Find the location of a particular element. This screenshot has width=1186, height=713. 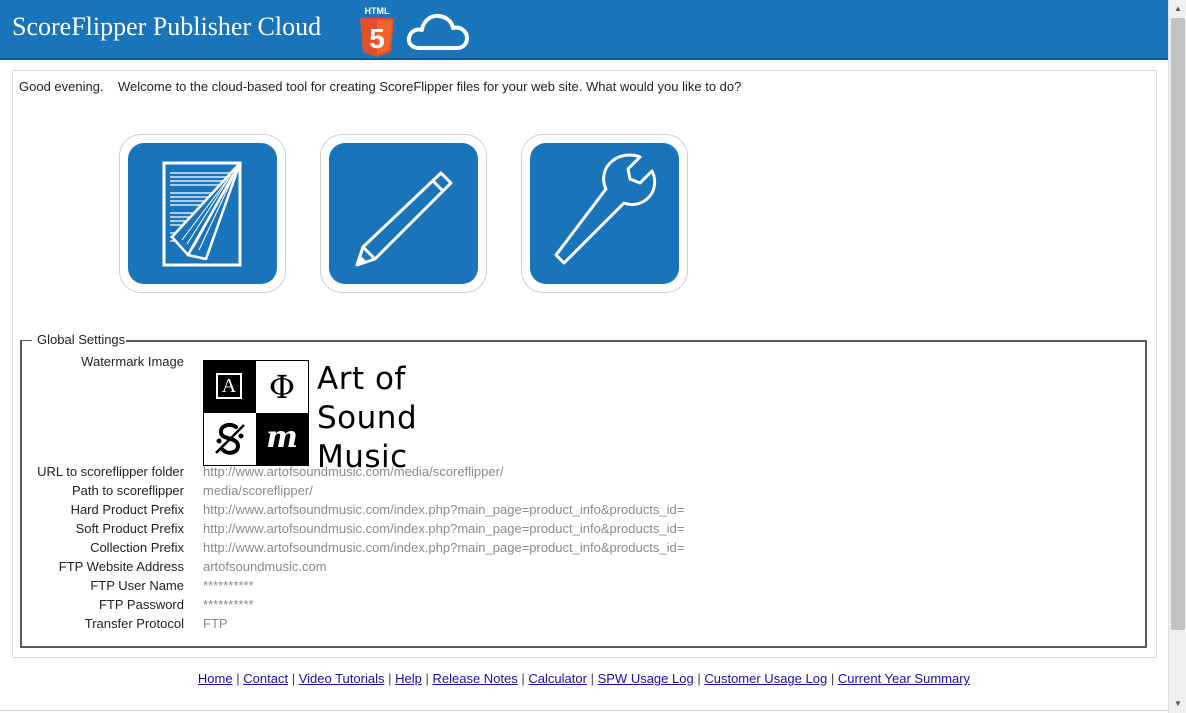

pencil-icon is located at coordinates (404, 219).